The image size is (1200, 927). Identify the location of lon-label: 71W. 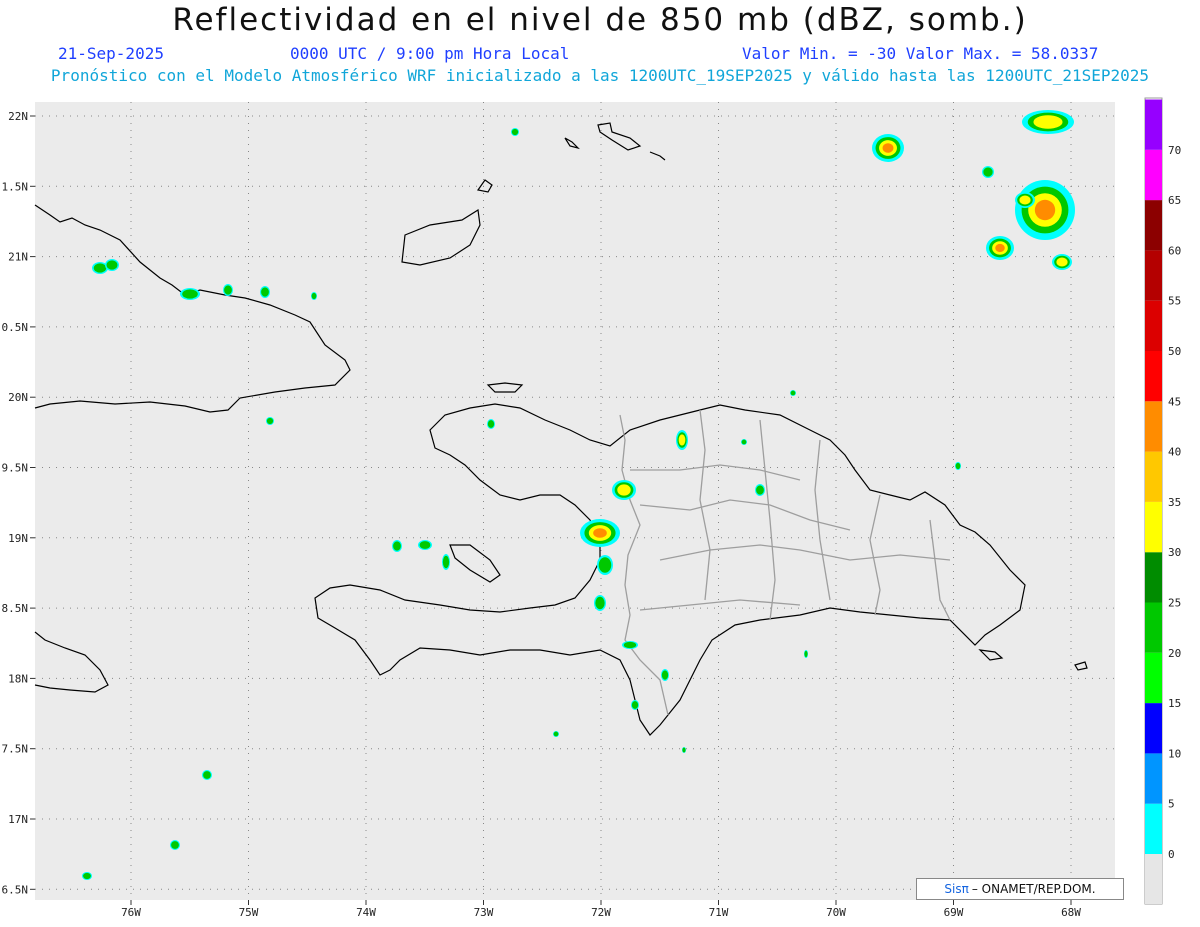
(719, 912).